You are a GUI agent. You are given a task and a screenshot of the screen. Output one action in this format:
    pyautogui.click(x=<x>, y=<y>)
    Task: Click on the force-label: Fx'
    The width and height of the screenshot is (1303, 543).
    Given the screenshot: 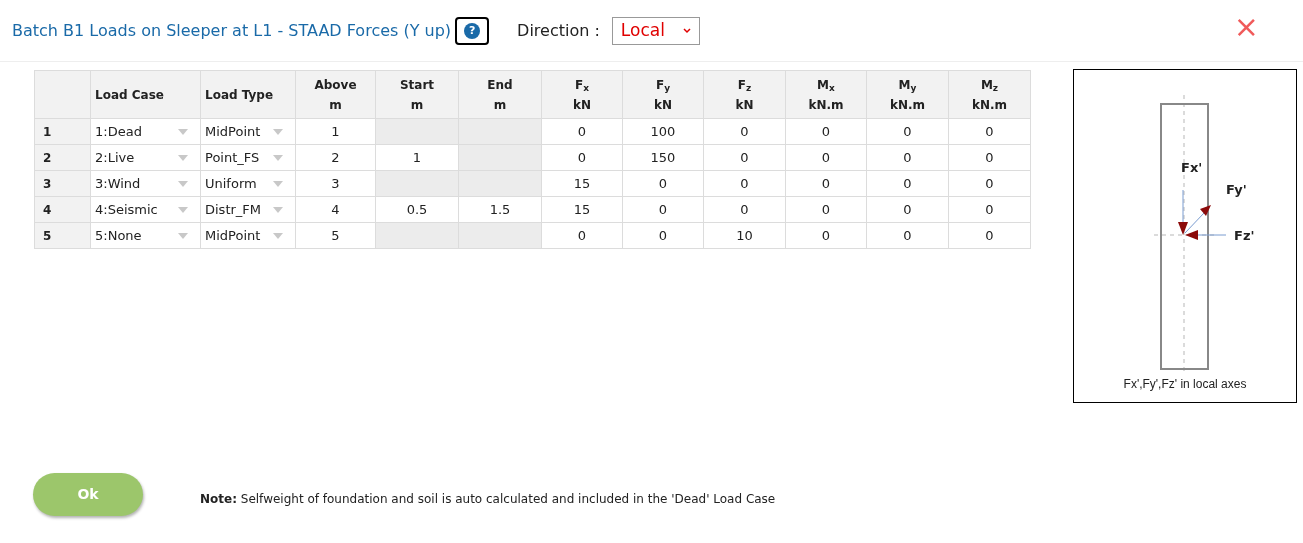 What is the action you would take?
    pyautogui.click(x=1192, y=167)
    